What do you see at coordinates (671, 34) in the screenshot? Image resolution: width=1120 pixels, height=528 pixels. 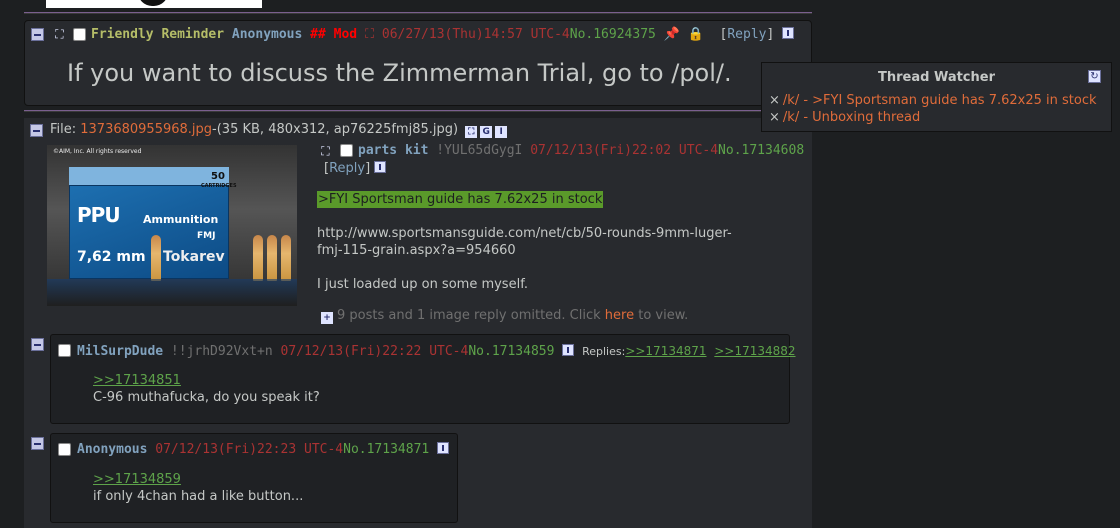 I see `pin-icon: 📌` at bounding box center [671, 34].